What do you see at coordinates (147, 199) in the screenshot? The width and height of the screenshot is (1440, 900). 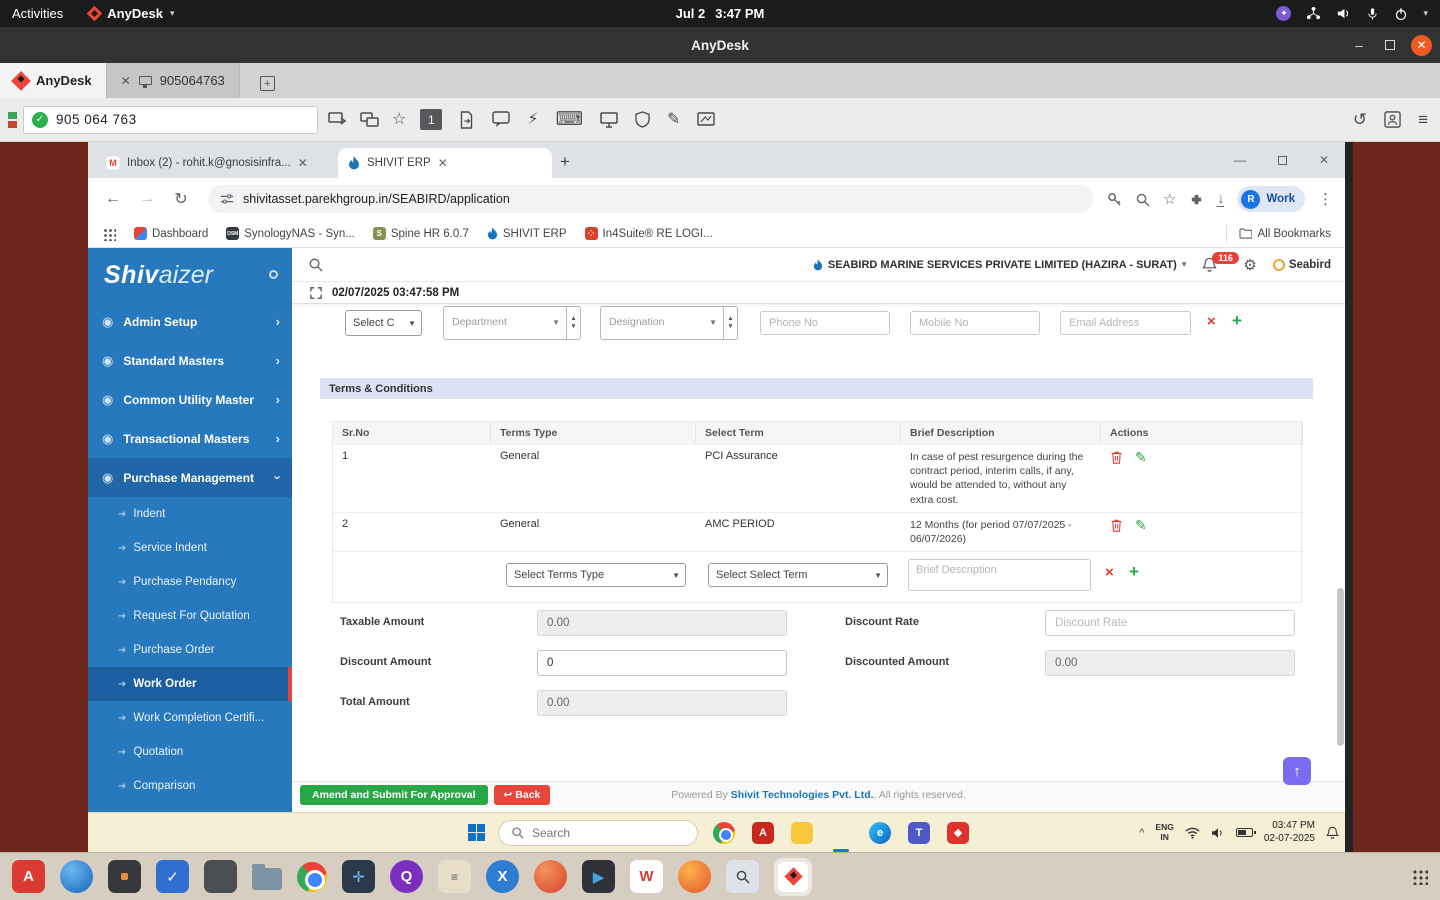 I see `forward-icon: →` at bounding box center [147, 199].